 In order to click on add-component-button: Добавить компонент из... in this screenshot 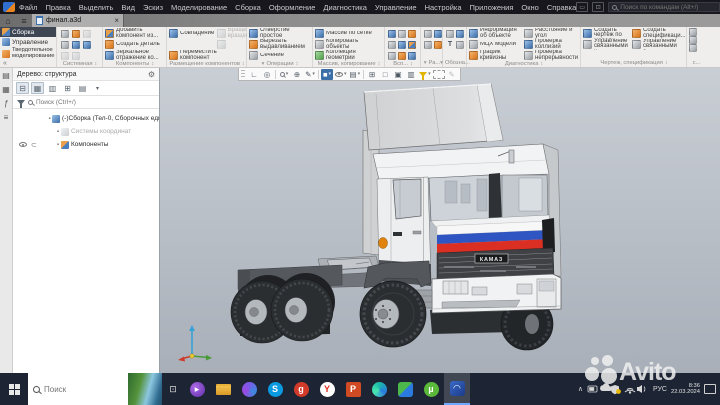, I will do `click(135, 33)`.